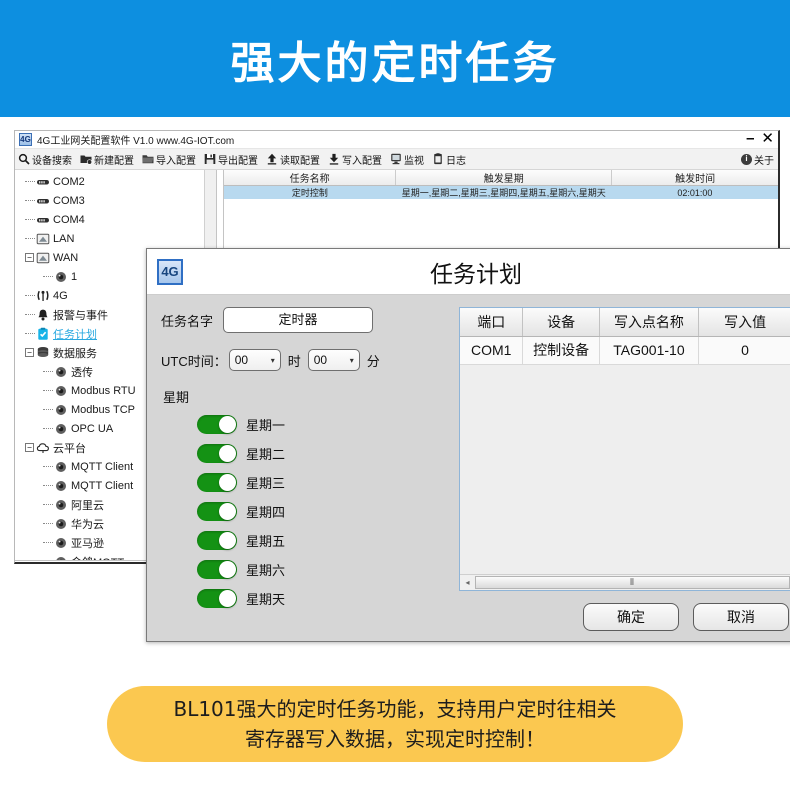 The width and height of the screenshot is (790, 807). What do you see at coordinates (492, 322) in the screenshot?
I see `column-header-port: 端口` at bounding box center [492, 322].